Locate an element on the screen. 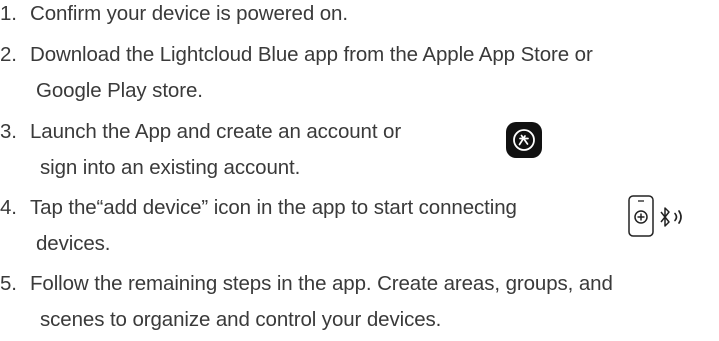 The width and height of the screenshot is (719, 341). step-1: 1. Confirm your device is powered on. is located at coordinates (174, 14).